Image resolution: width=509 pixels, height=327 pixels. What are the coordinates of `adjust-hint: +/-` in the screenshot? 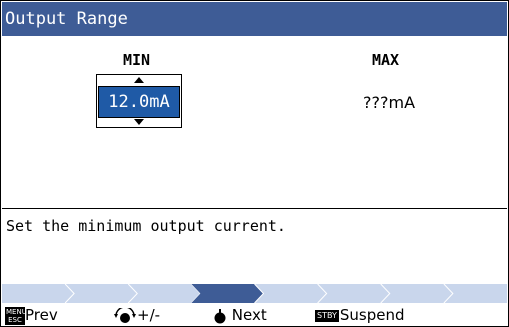 It's located at (137, 314).